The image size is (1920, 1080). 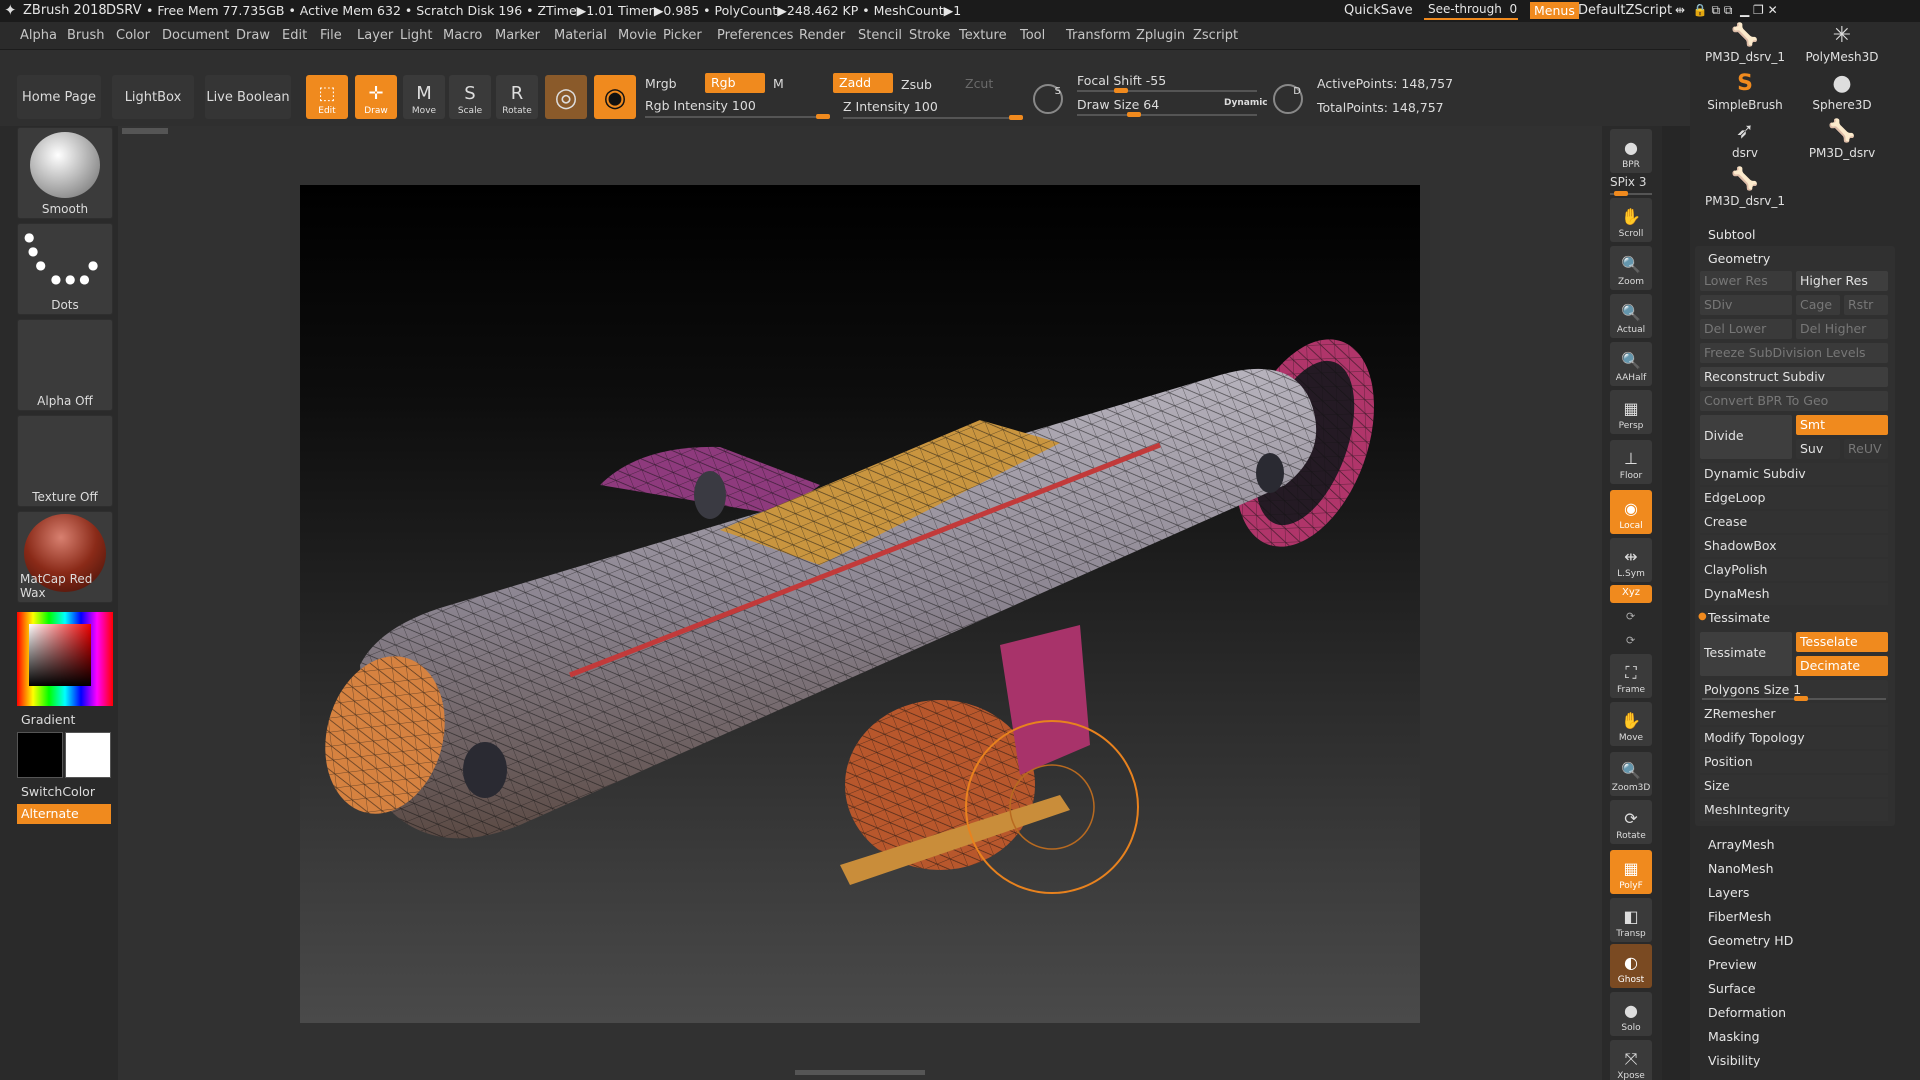 What do you see at coordinates (1794, 353) in the screenshot?
I see `freeze-subdivision-button: Freeze SubDivision Levels` at bounding box center [1794, 353].